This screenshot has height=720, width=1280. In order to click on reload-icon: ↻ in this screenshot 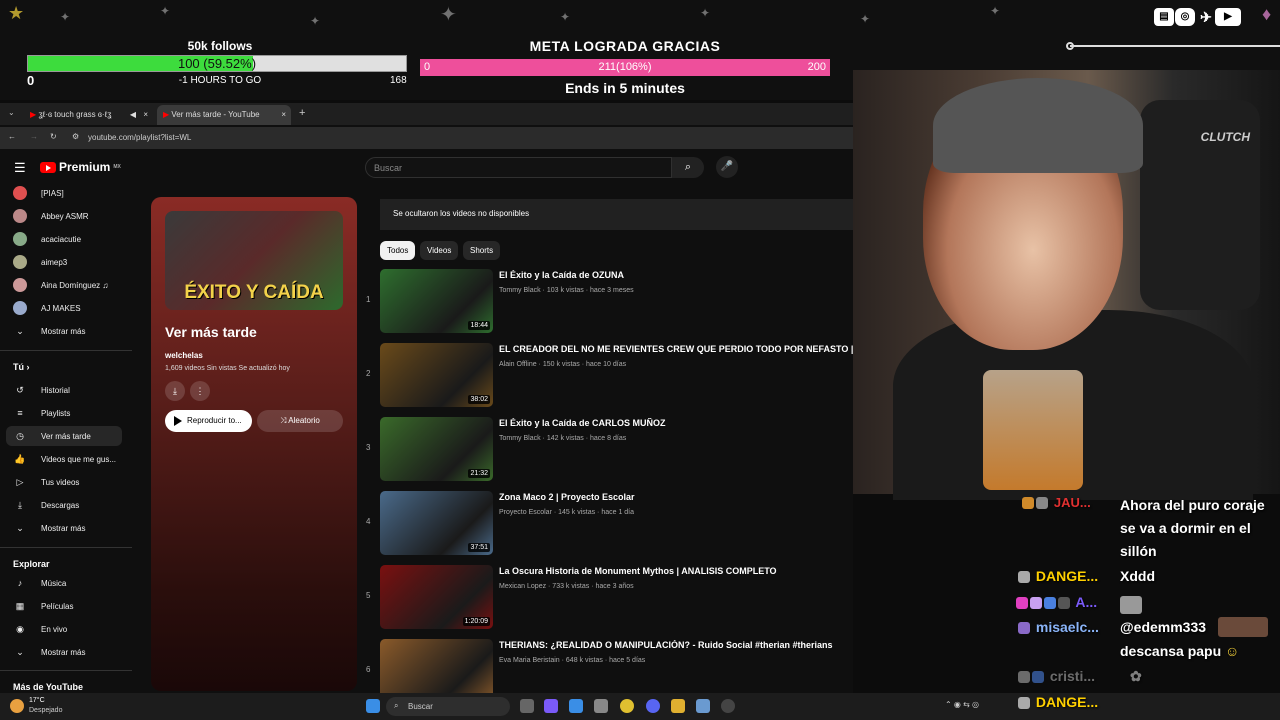, I will do `click(53, 136)`.